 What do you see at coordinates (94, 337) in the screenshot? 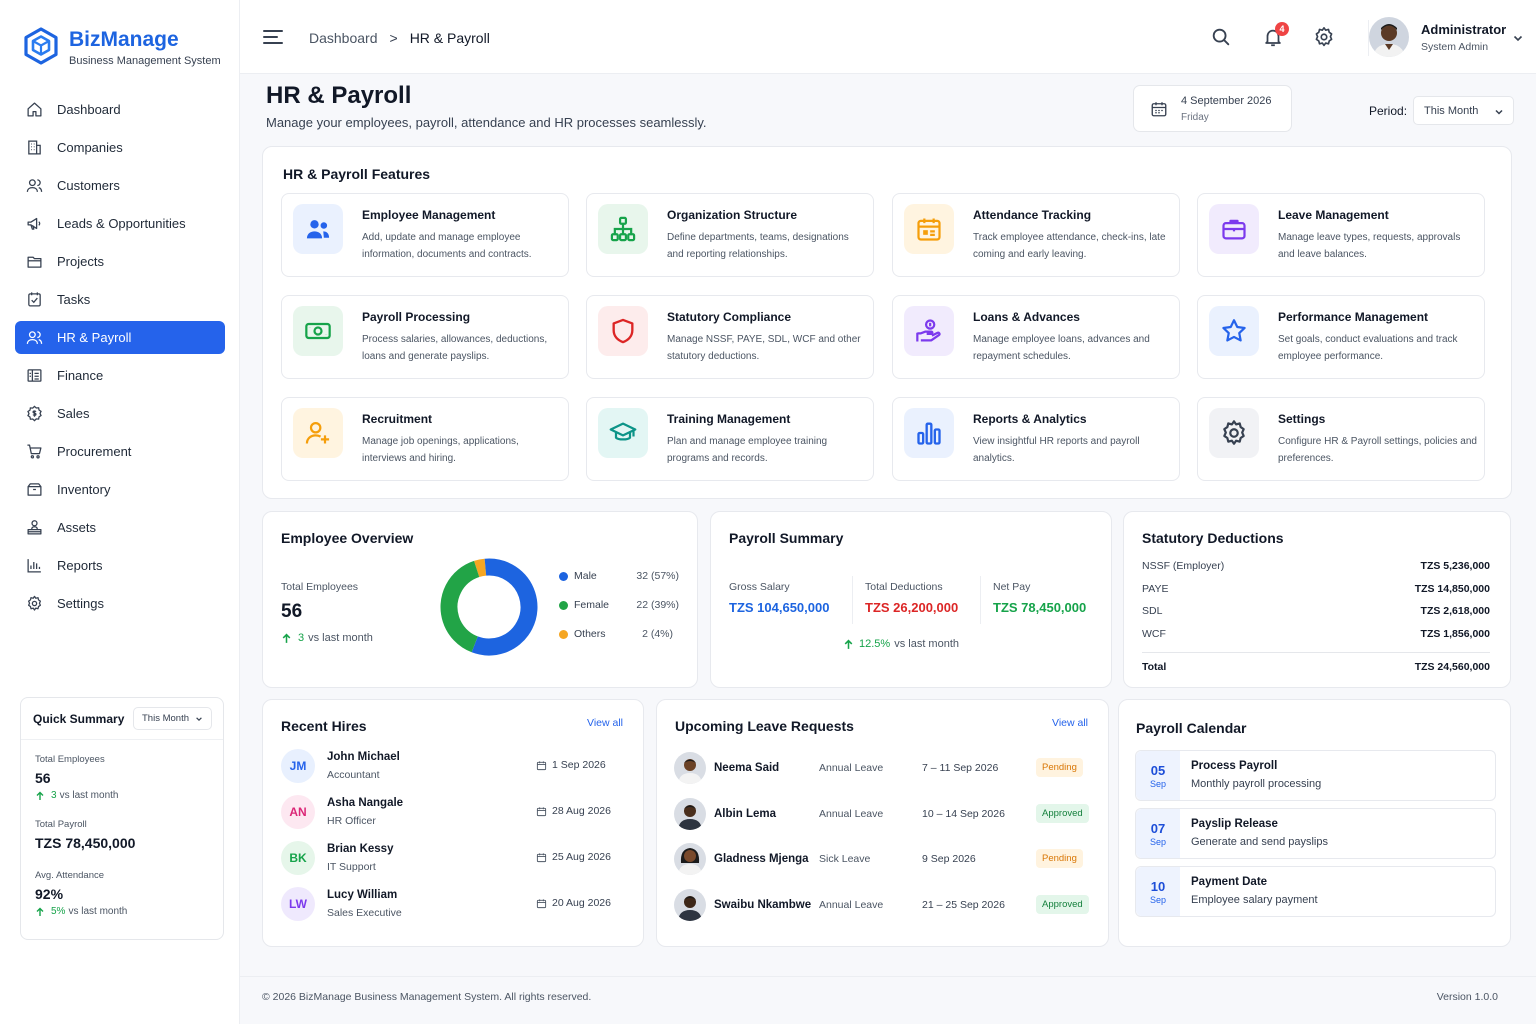
I see `sidebar-item-label: HR & Payroll` at bounding box center [94, 337].